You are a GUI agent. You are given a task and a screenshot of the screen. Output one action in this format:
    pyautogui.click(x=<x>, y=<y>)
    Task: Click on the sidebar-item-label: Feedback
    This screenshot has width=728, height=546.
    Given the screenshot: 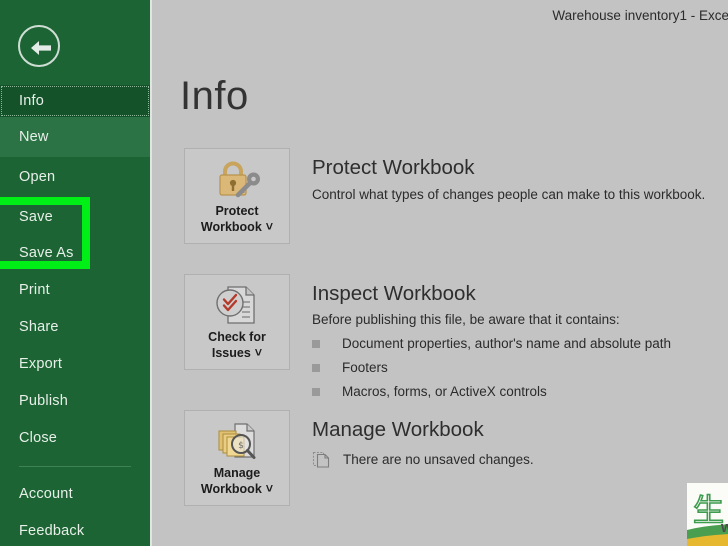 What is the action you would take?
    pyautogui.click(x=52, y=530)
    